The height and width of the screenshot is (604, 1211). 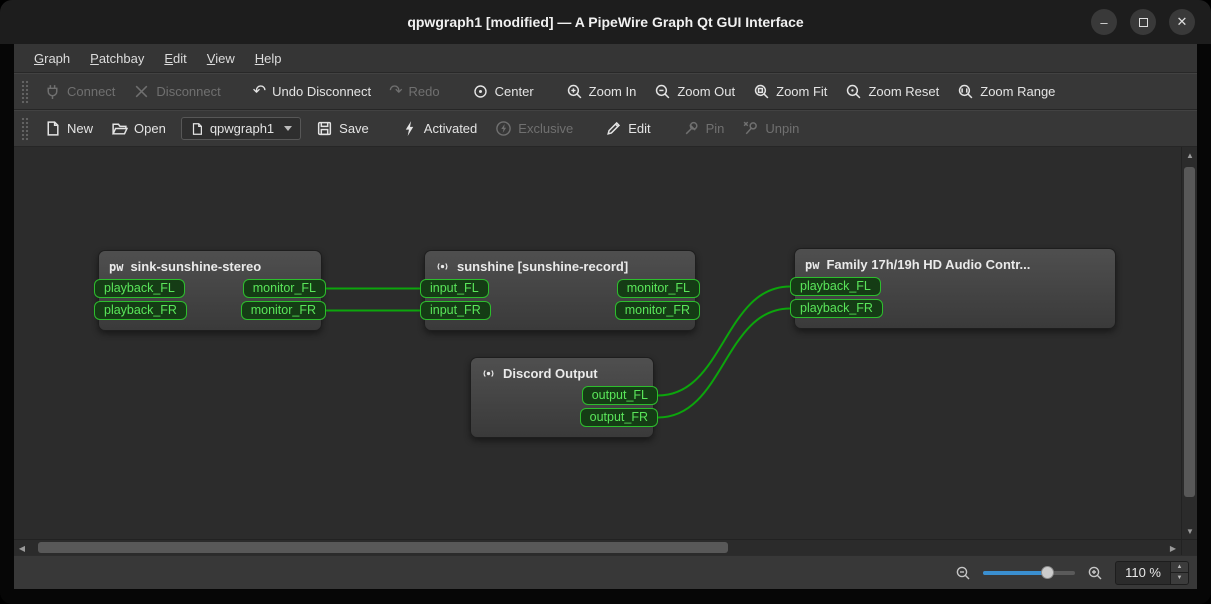 I want to click on new-button: New, so click(x=68, y=128).